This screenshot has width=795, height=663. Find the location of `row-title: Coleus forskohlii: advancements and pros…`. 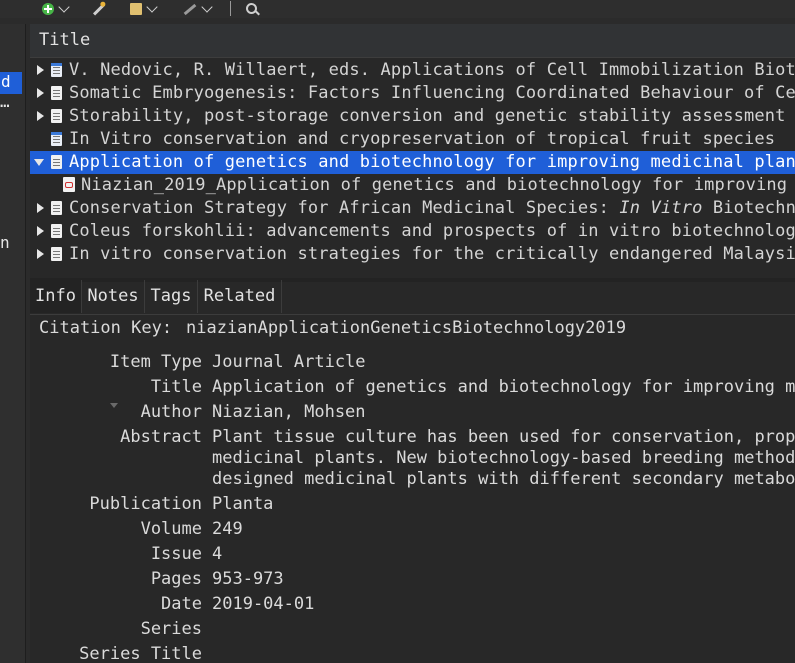

row-title: Coleus forskohlii: advancements and pros… is located at coordinates (432, 231).